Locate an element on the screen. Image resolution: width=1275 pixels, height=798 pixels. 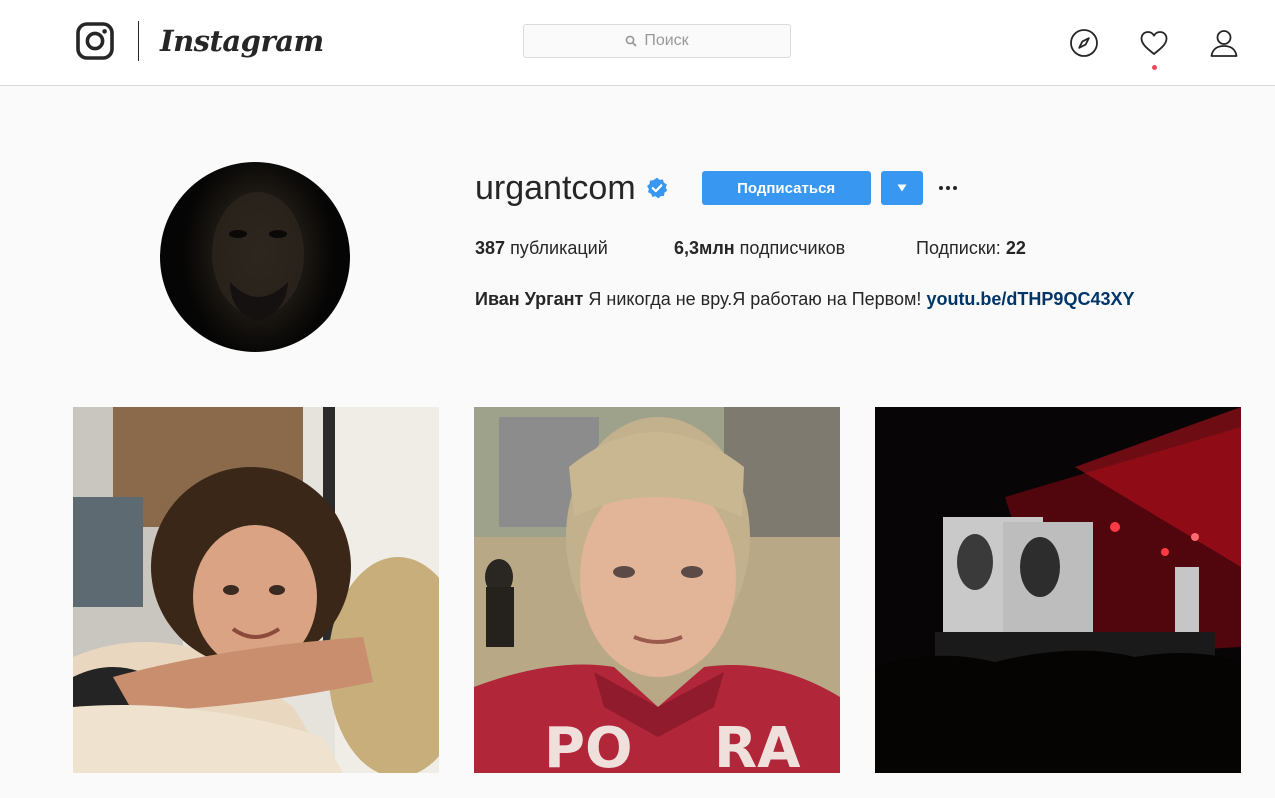
post-image-concert-stage is located at coordinates (1058, 590).